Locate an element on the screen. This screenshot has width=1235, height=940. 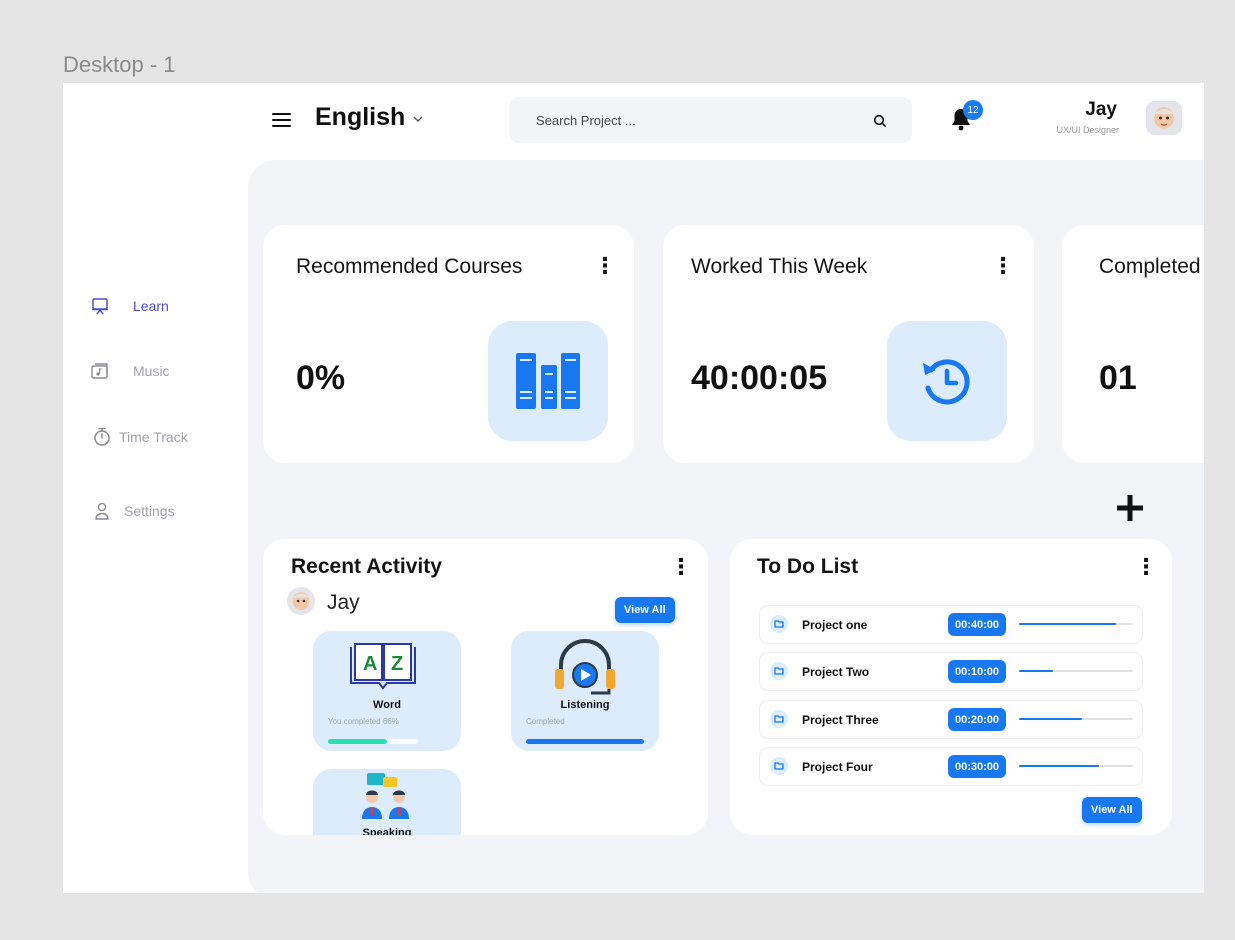
todo-item: Project Two 00:10:00 is located at coordinates (951, 671).